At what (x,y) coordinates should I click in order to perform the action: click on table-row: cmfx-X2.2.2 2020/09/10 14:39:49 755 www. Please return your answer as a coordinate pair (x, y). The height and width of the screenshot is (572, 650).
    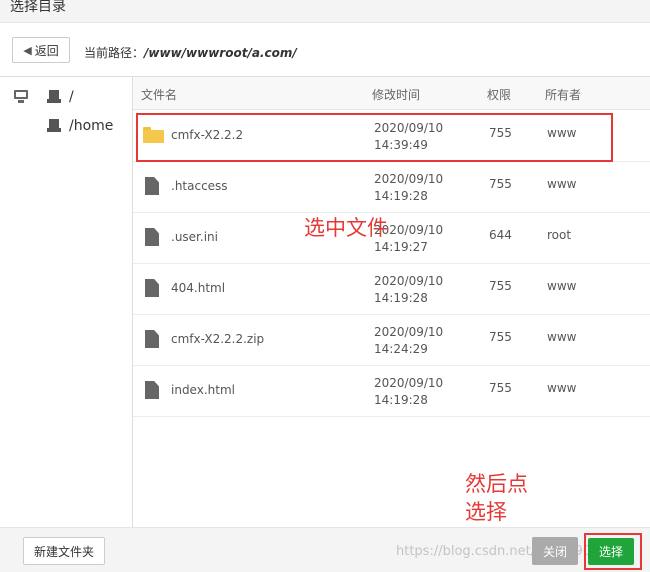
    Looking at the image, I should click on (391, 136).